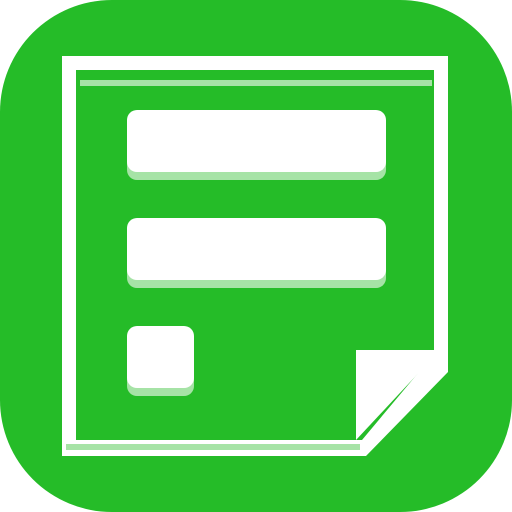 The height and width of the screenshot is (512, 512). What do you see at coordinates (256, 83) in the screenshot?
I see `sheet-inner-shadow-top` at bounding box center [256, 83].